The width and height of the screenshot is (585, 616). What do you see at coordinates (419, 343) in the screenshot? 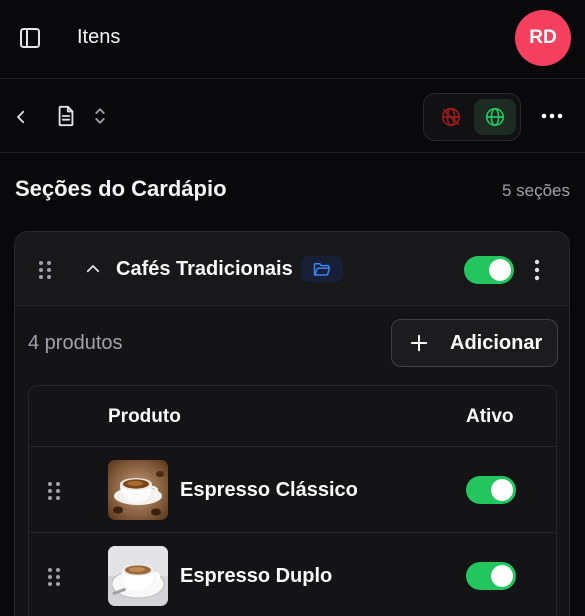
I see `plus-icon` at bounding box center [419, 343].